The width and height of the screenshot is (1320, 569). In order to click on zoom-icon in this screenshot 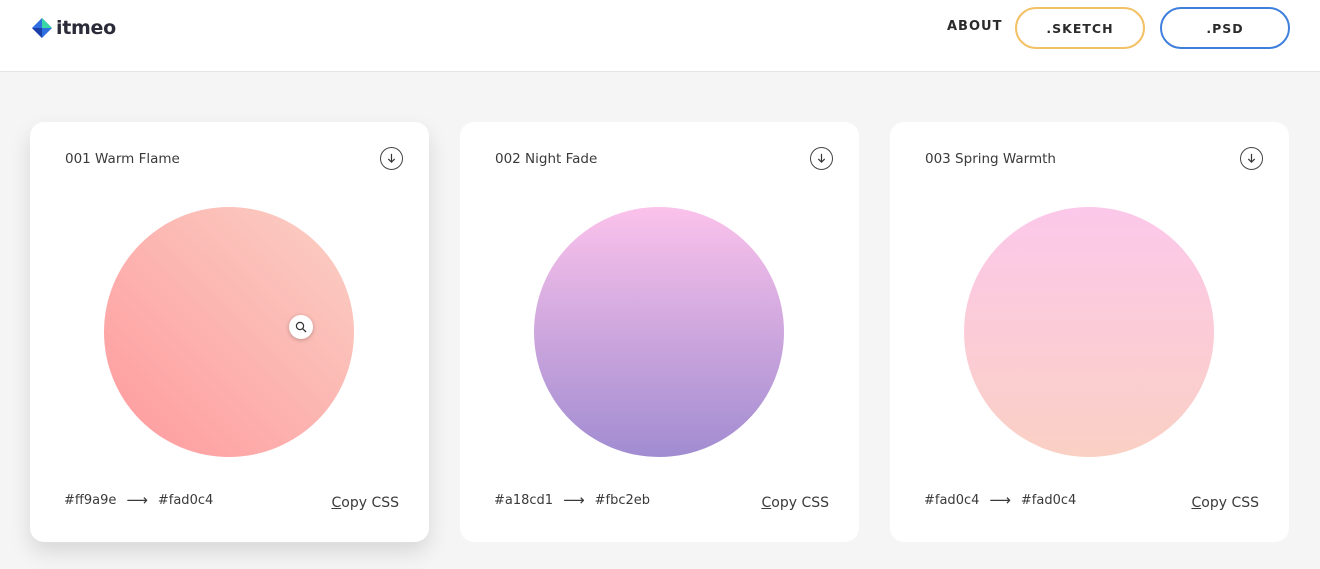, I will do `click(301, 327)`.